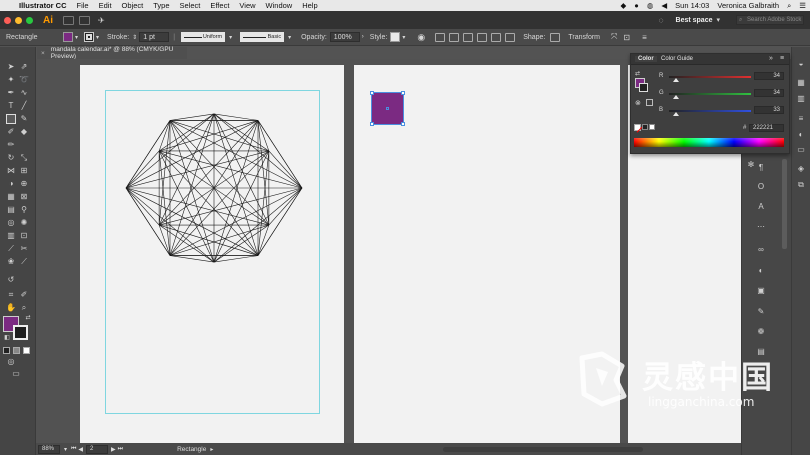  What do you see at coordinates (80, 449) in the screenshot?
I see `prev-artboard-icon: ◀` at bounding box center [80, 449].